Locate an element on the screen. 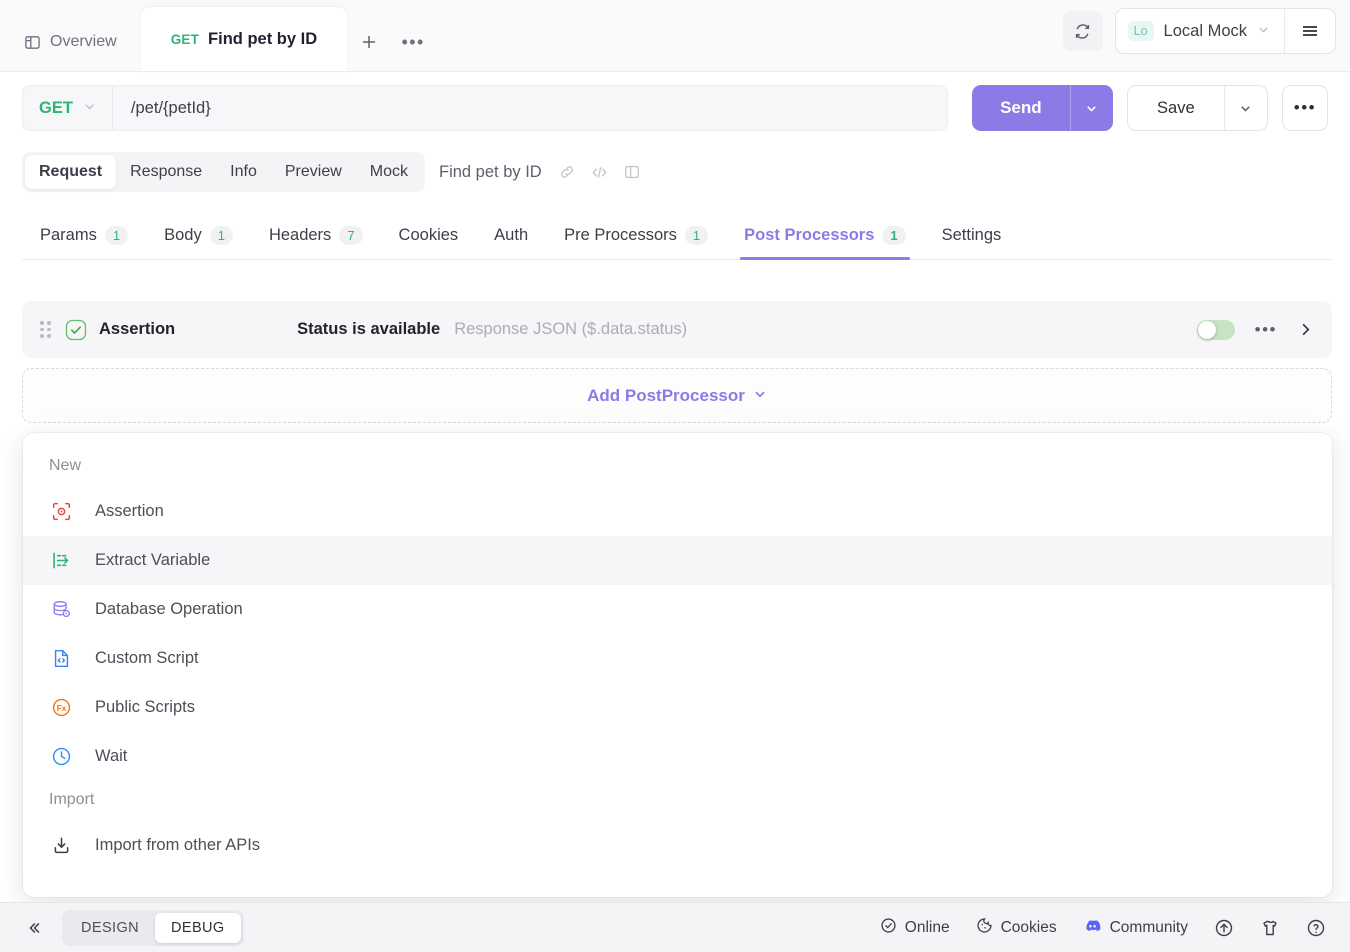  code-icon is located at coordinates (599, 172).